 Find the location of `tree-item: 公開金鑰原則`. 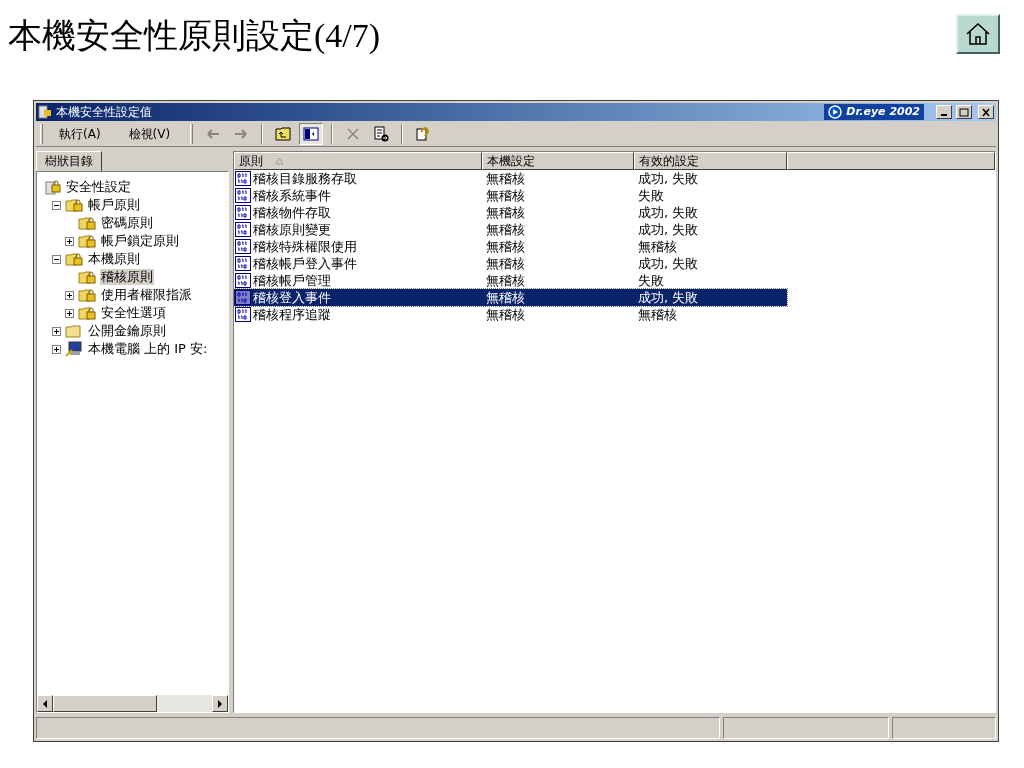

tree-item: 公開金鑰原則 is located at coordinates (127, 331).